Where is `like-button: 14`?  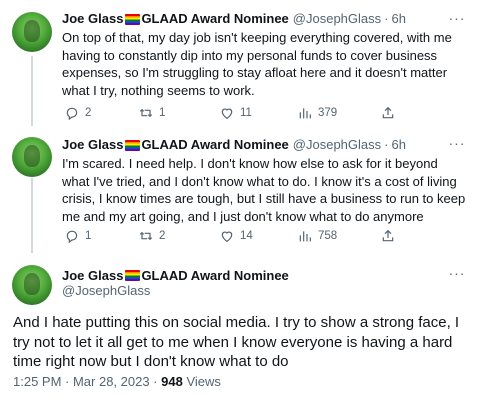
like-button: 14 is located at coordinates (236, 236).